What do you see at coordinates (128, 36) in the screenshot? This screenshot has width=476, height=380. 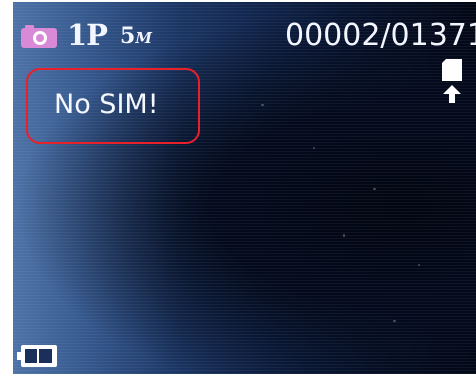 I see `resolution-value: 5` at bounding box center [128, 36].